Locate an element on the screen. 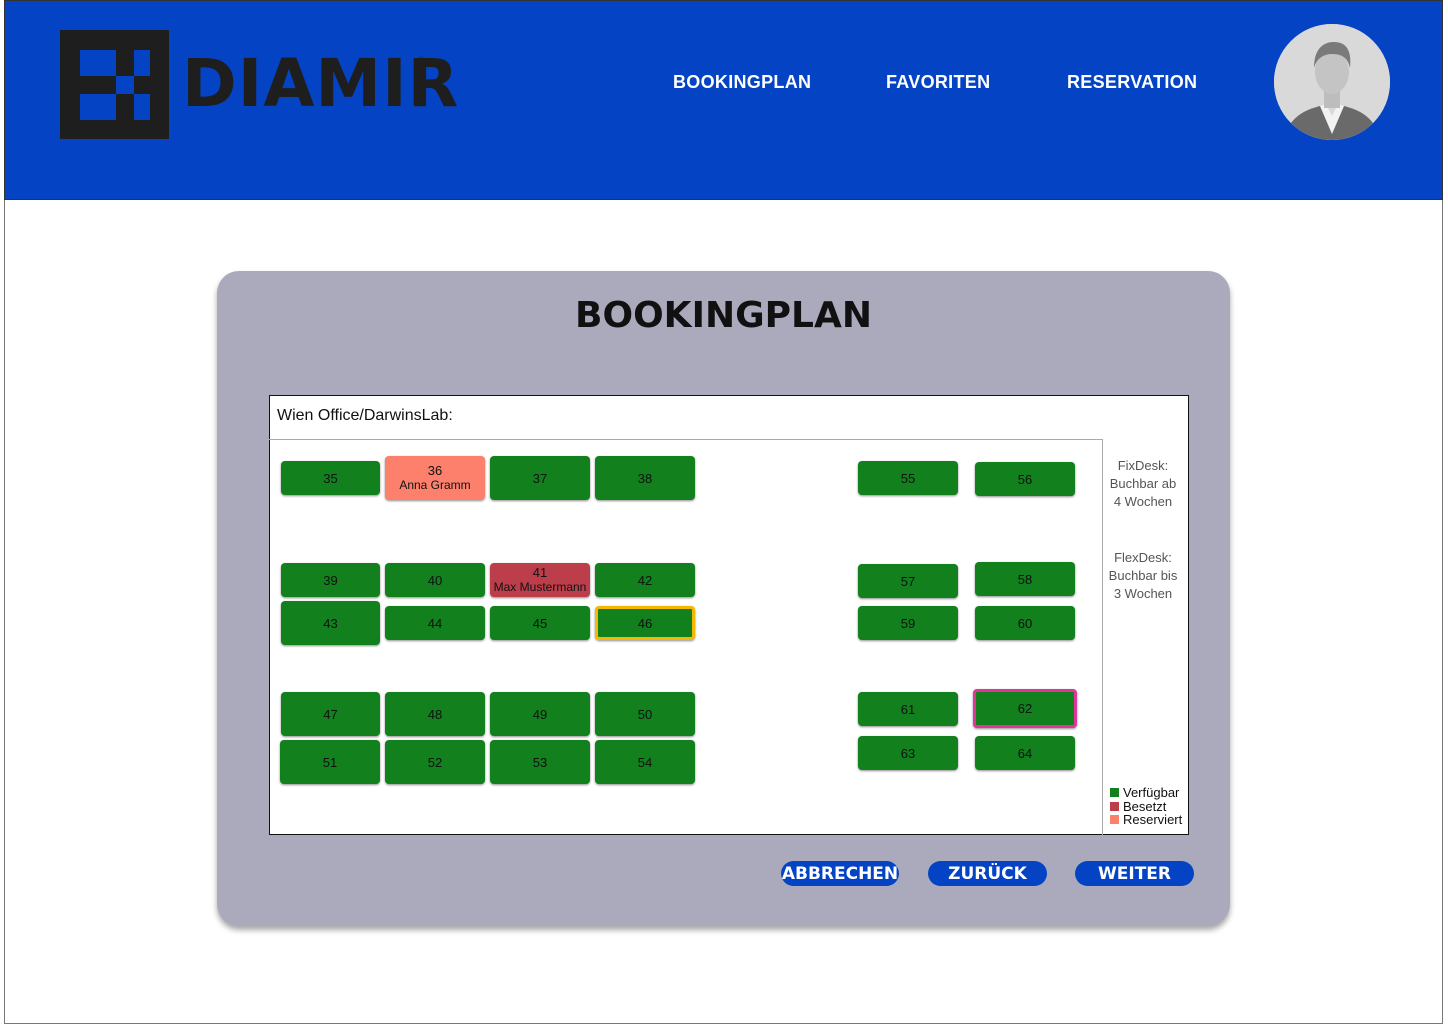 The image size is (1448, 1032). user-avatar is located at coordinates (1332, 82).